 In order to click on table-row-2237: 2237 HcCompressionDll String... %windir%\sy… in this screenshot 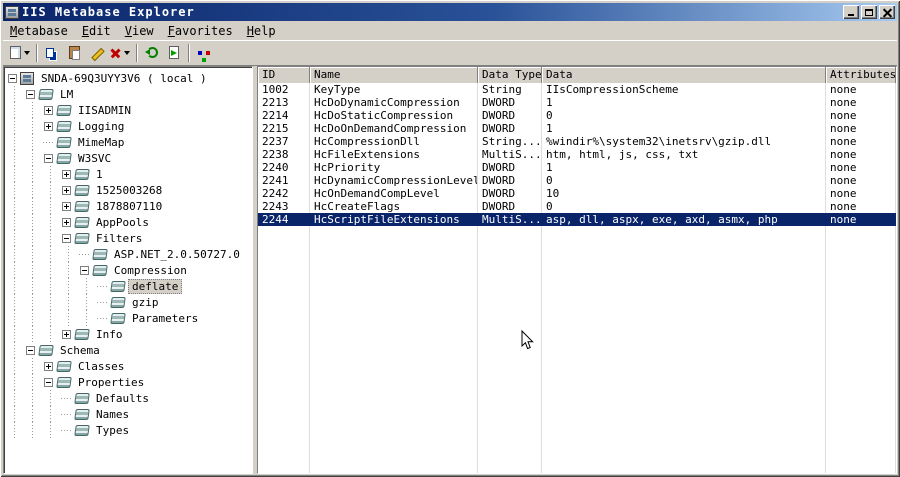, I will do `click(577, 141)`.